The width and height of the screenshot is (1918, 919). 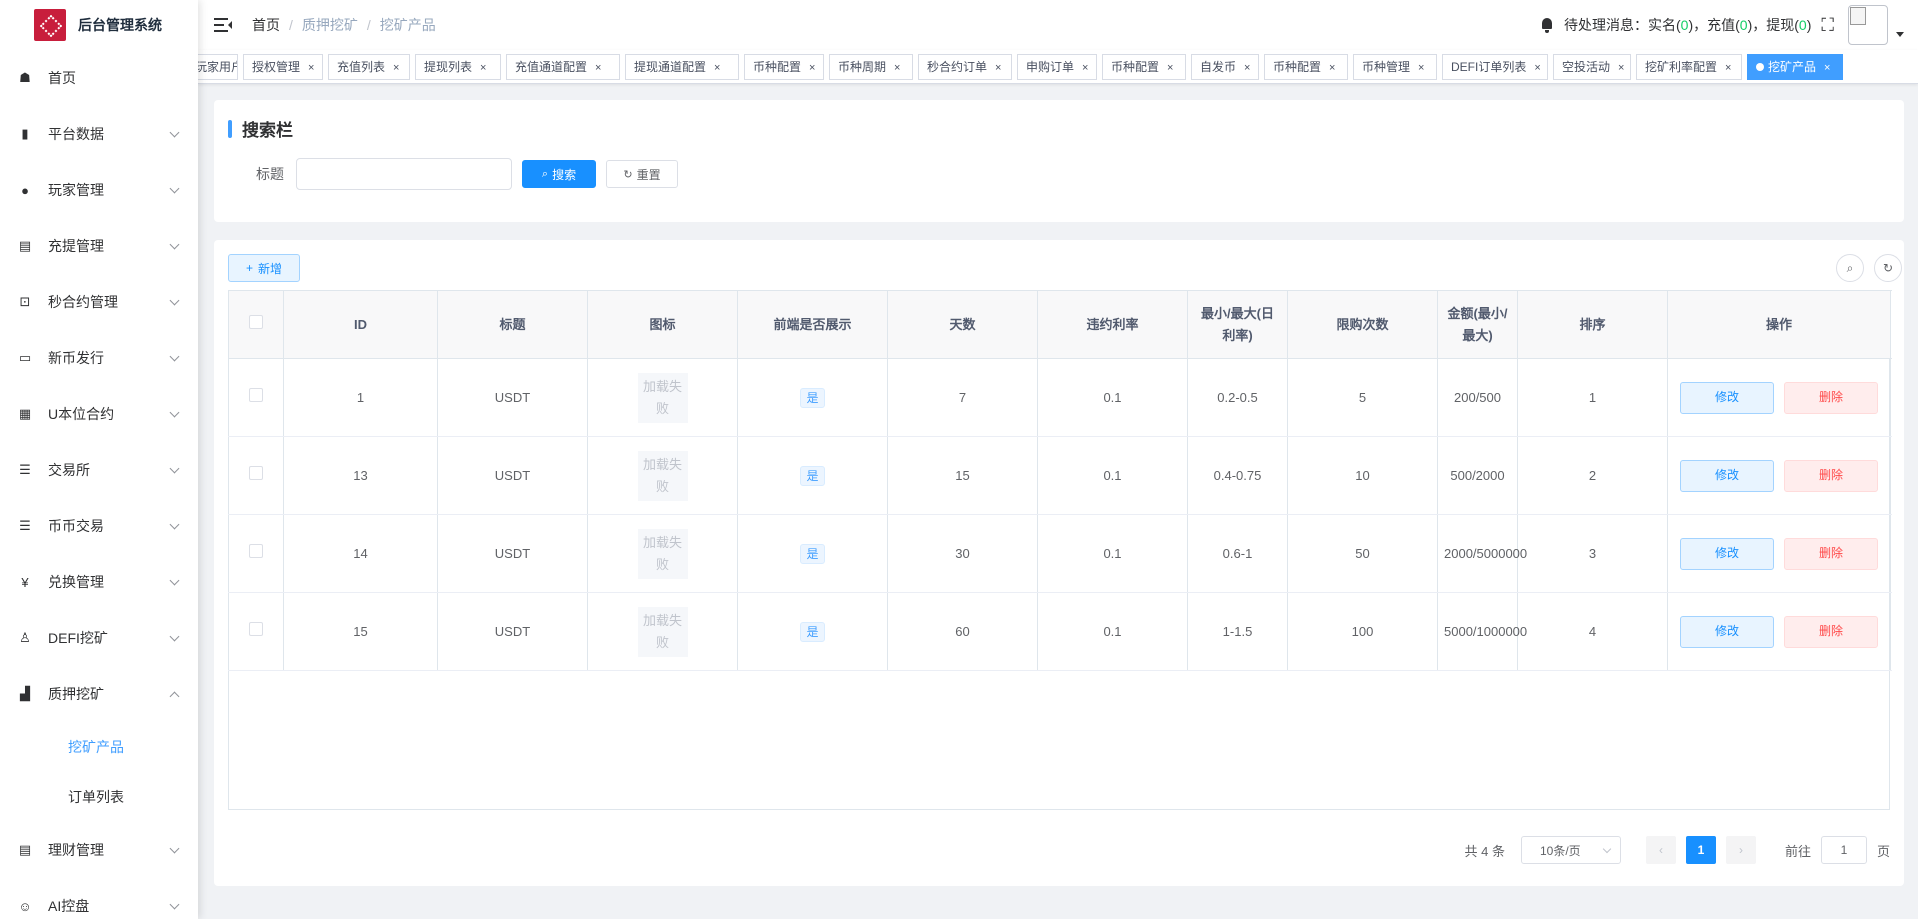 I want to click on sidebar-item: ♙ DEFI挖矿, so click(x=99, y=638).